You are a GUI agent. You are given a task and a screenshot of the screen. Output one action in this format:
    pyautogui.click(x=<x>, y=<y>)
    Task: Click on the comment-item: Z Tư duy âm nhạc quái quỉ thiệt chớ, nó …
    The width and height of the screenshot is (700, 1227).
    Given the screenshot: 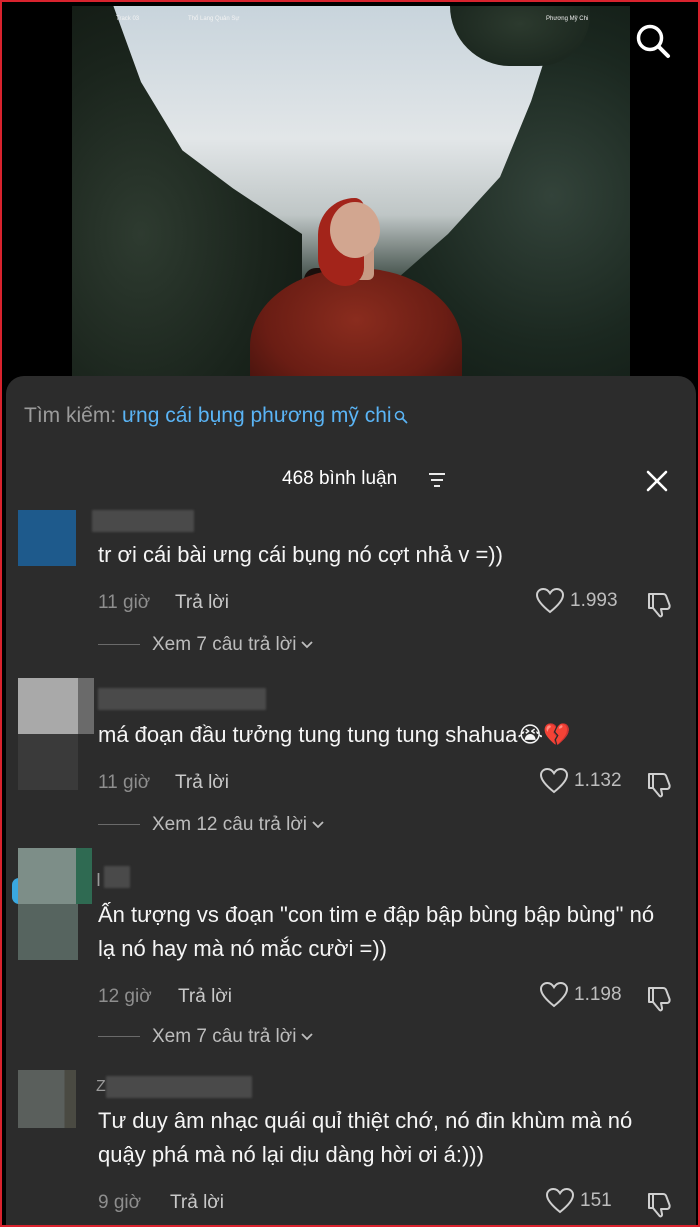 What is the action you would take?
    pyautogui.click(x=351, y=1147)
    